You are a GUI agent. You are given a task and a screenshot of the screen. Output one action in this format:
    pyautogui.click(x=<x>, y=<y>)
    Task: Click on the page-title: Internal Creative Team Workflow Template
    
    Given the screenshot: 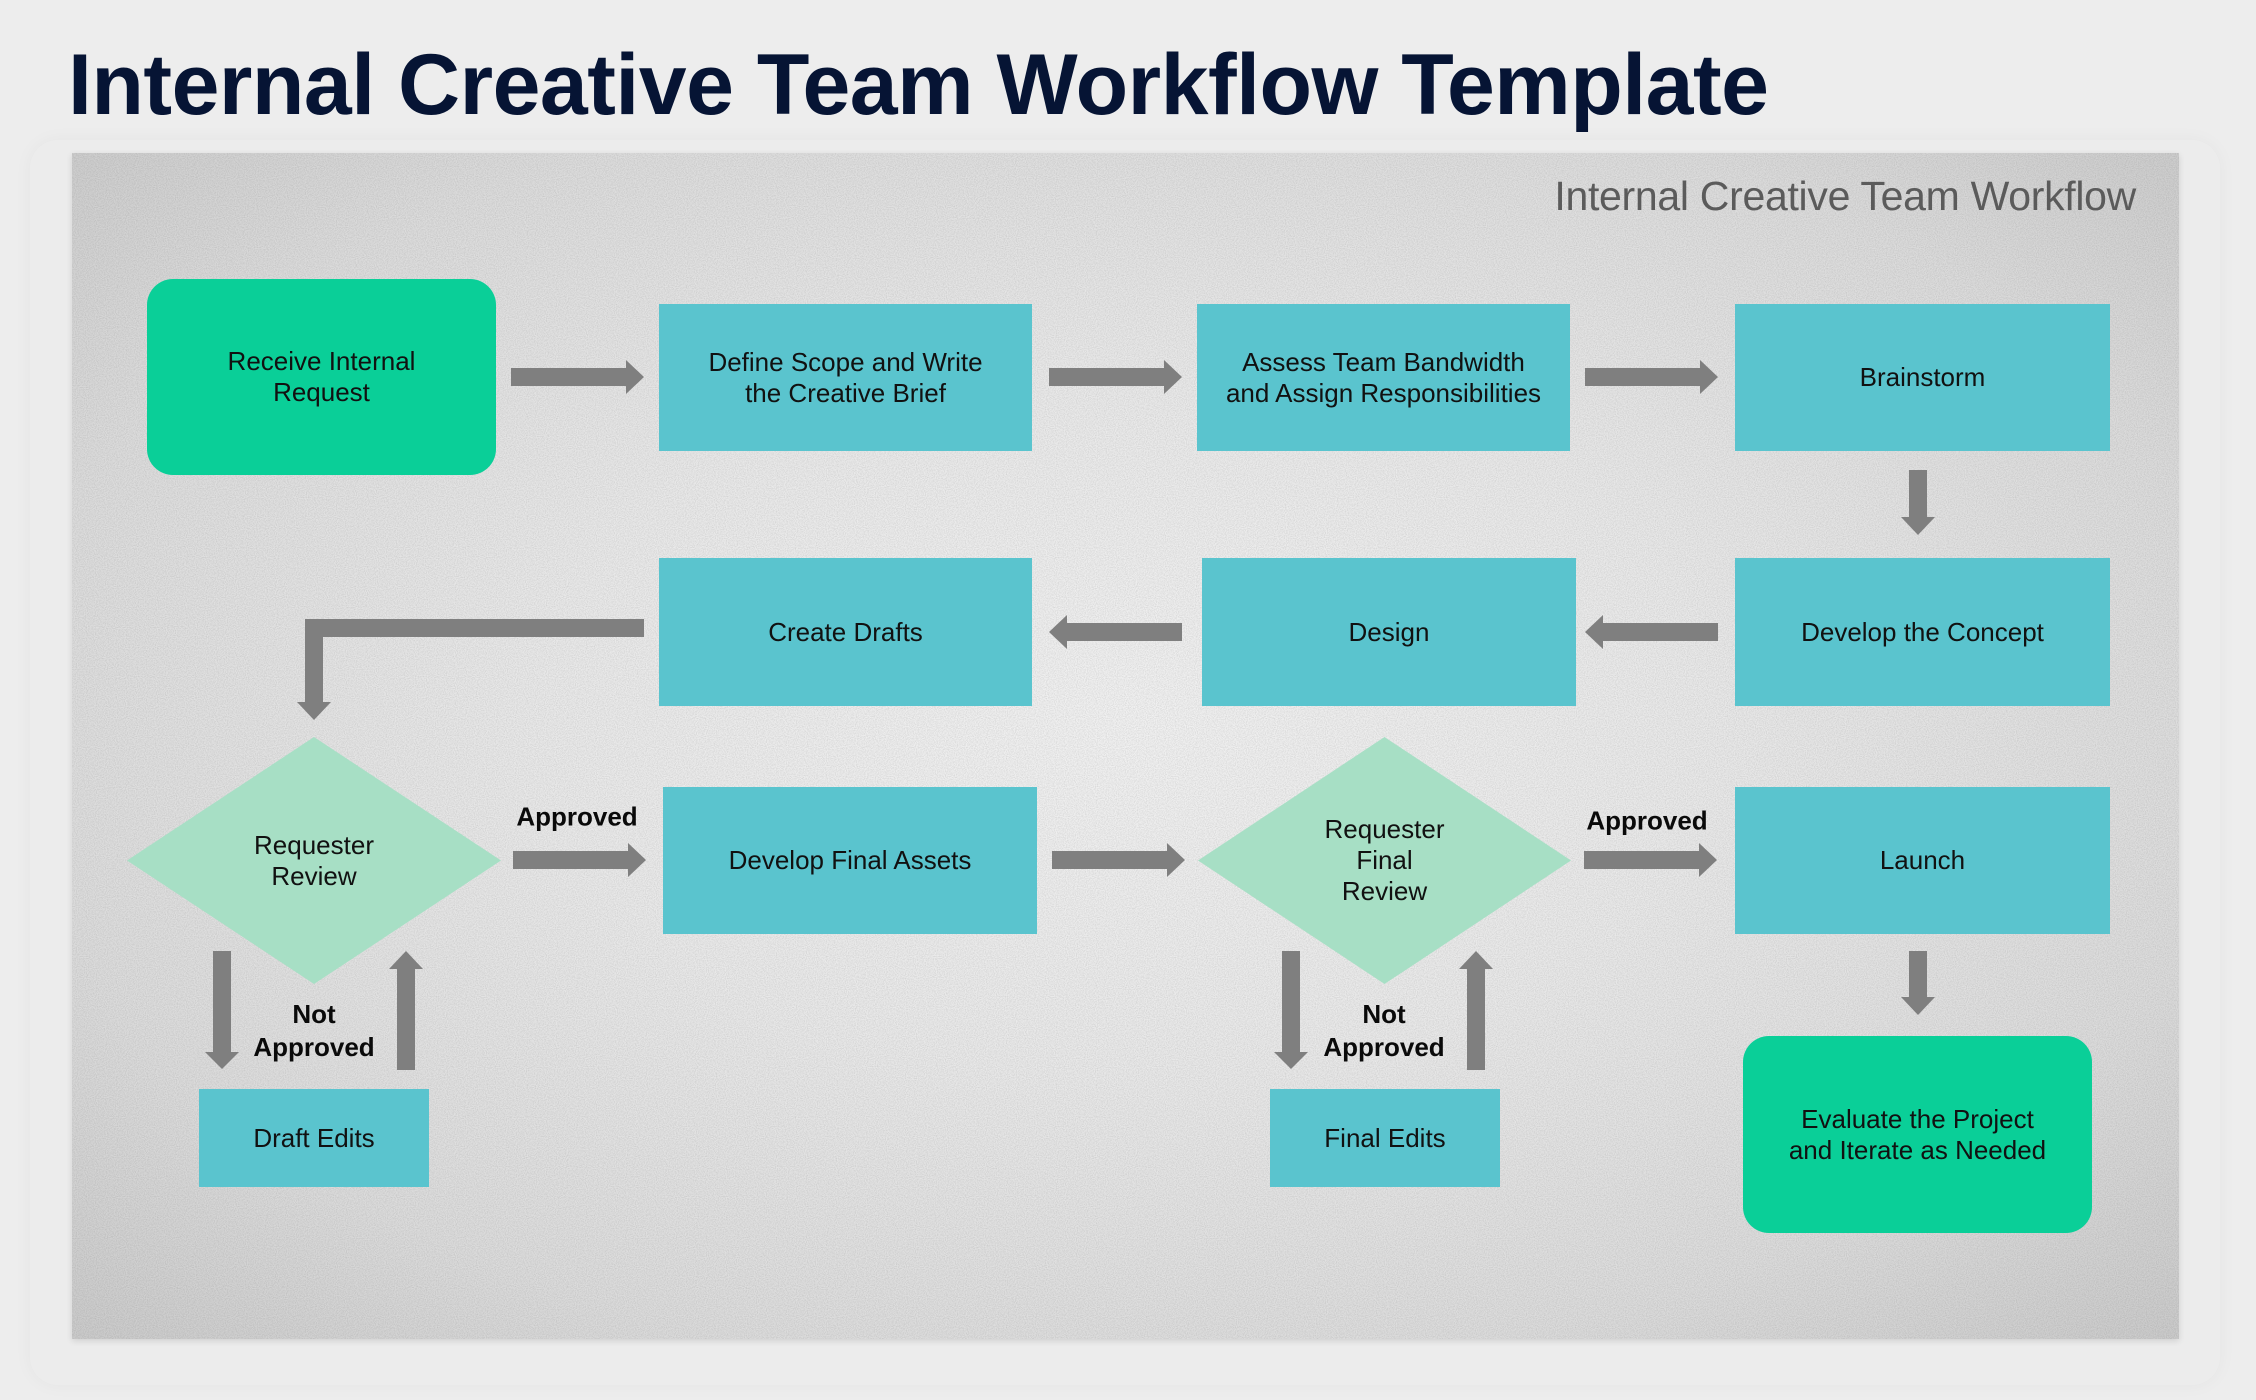 What is the action you would take?
    pyautogui.click(x=918, y=85)
    